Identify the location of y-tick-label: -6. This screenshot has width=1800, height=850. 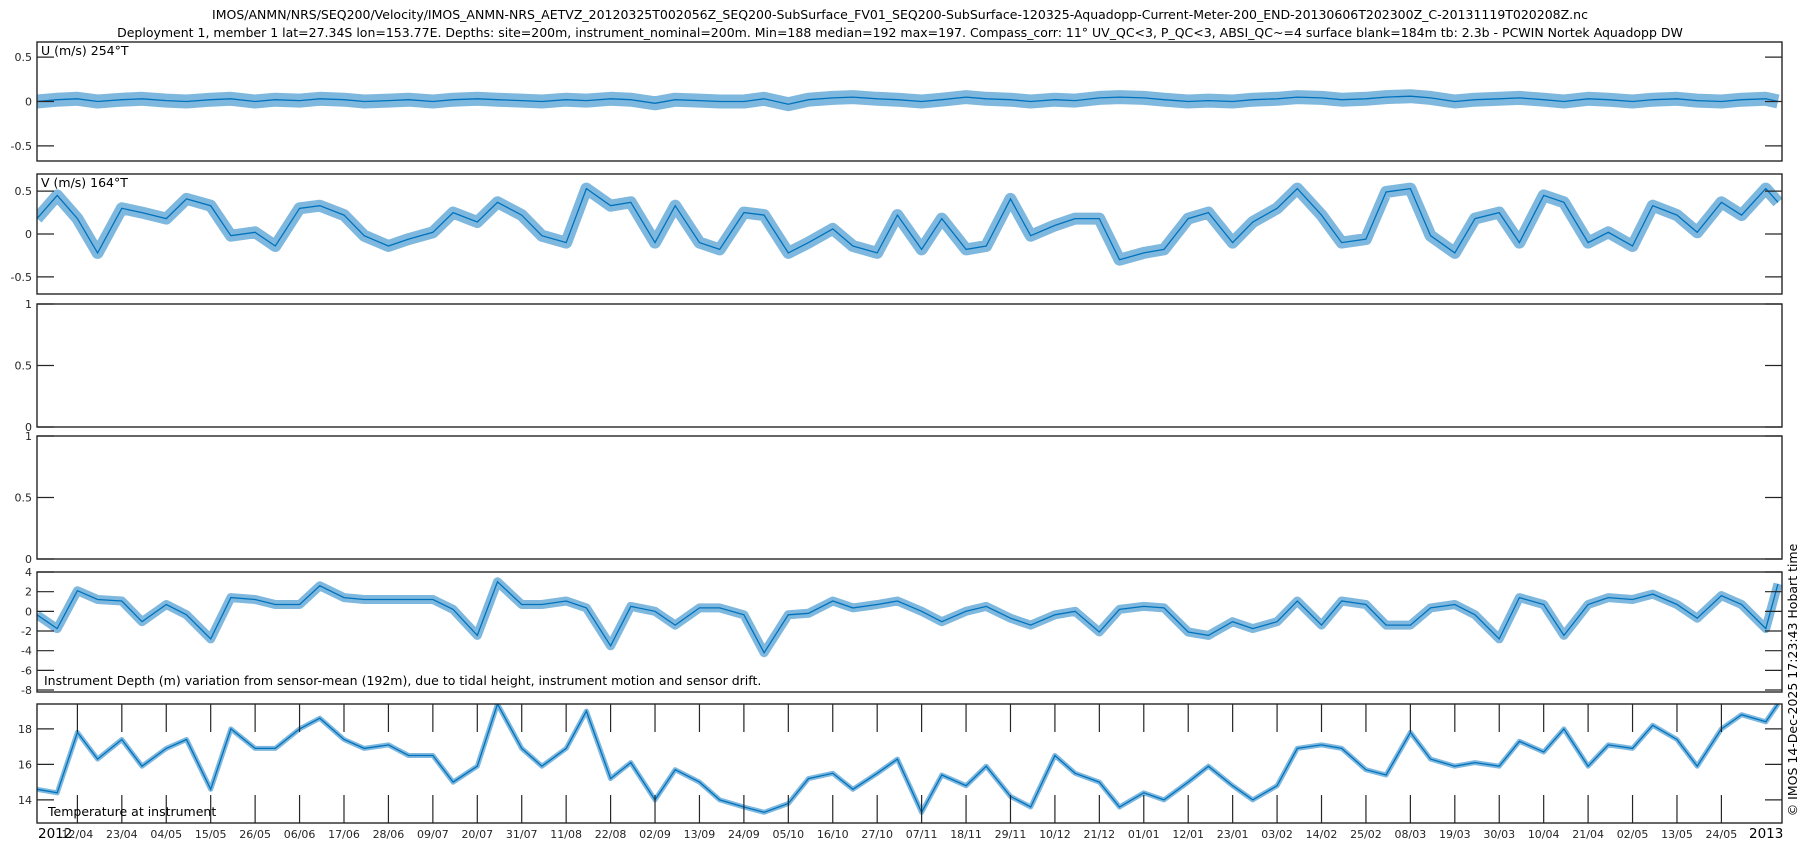
(26, 670).